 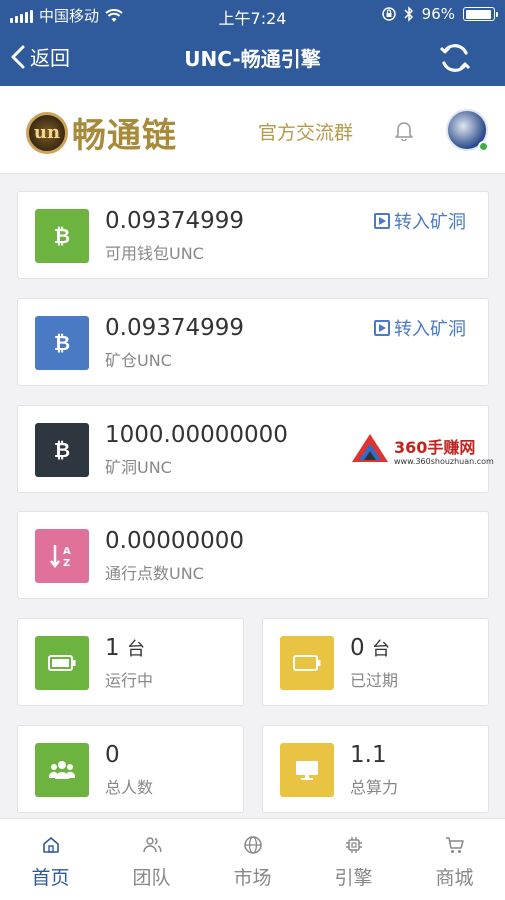 I want to click on expired-count-value: 0, so click(x=357, y=648).